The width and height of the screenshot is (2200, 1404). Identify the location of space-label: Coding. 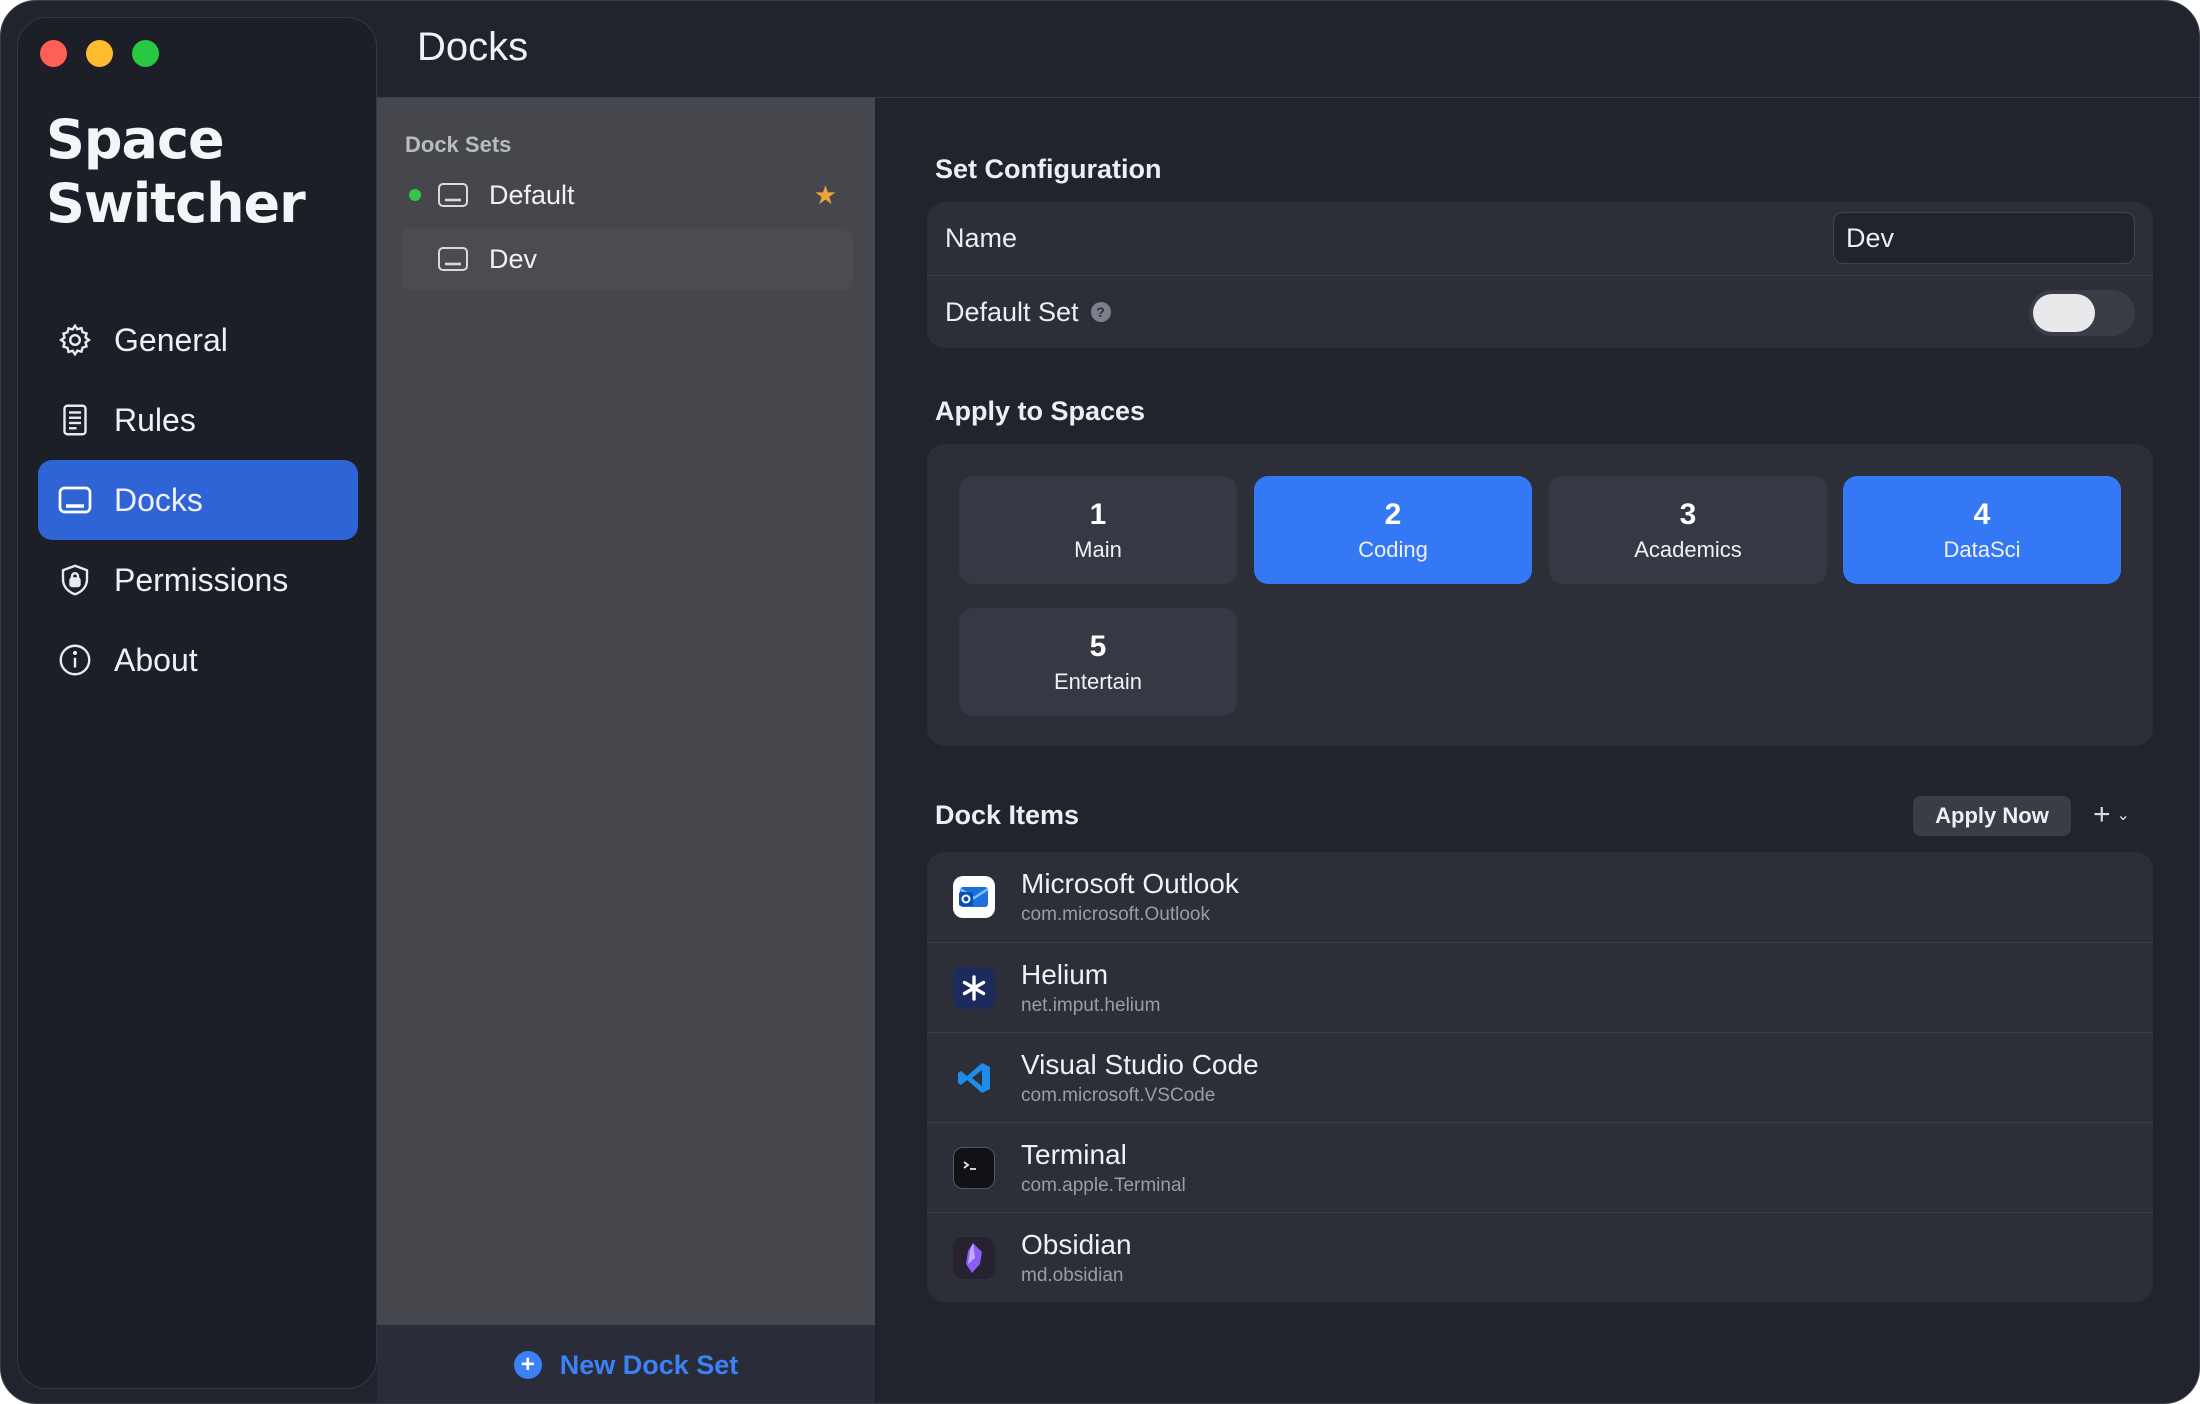
(1393, 549).